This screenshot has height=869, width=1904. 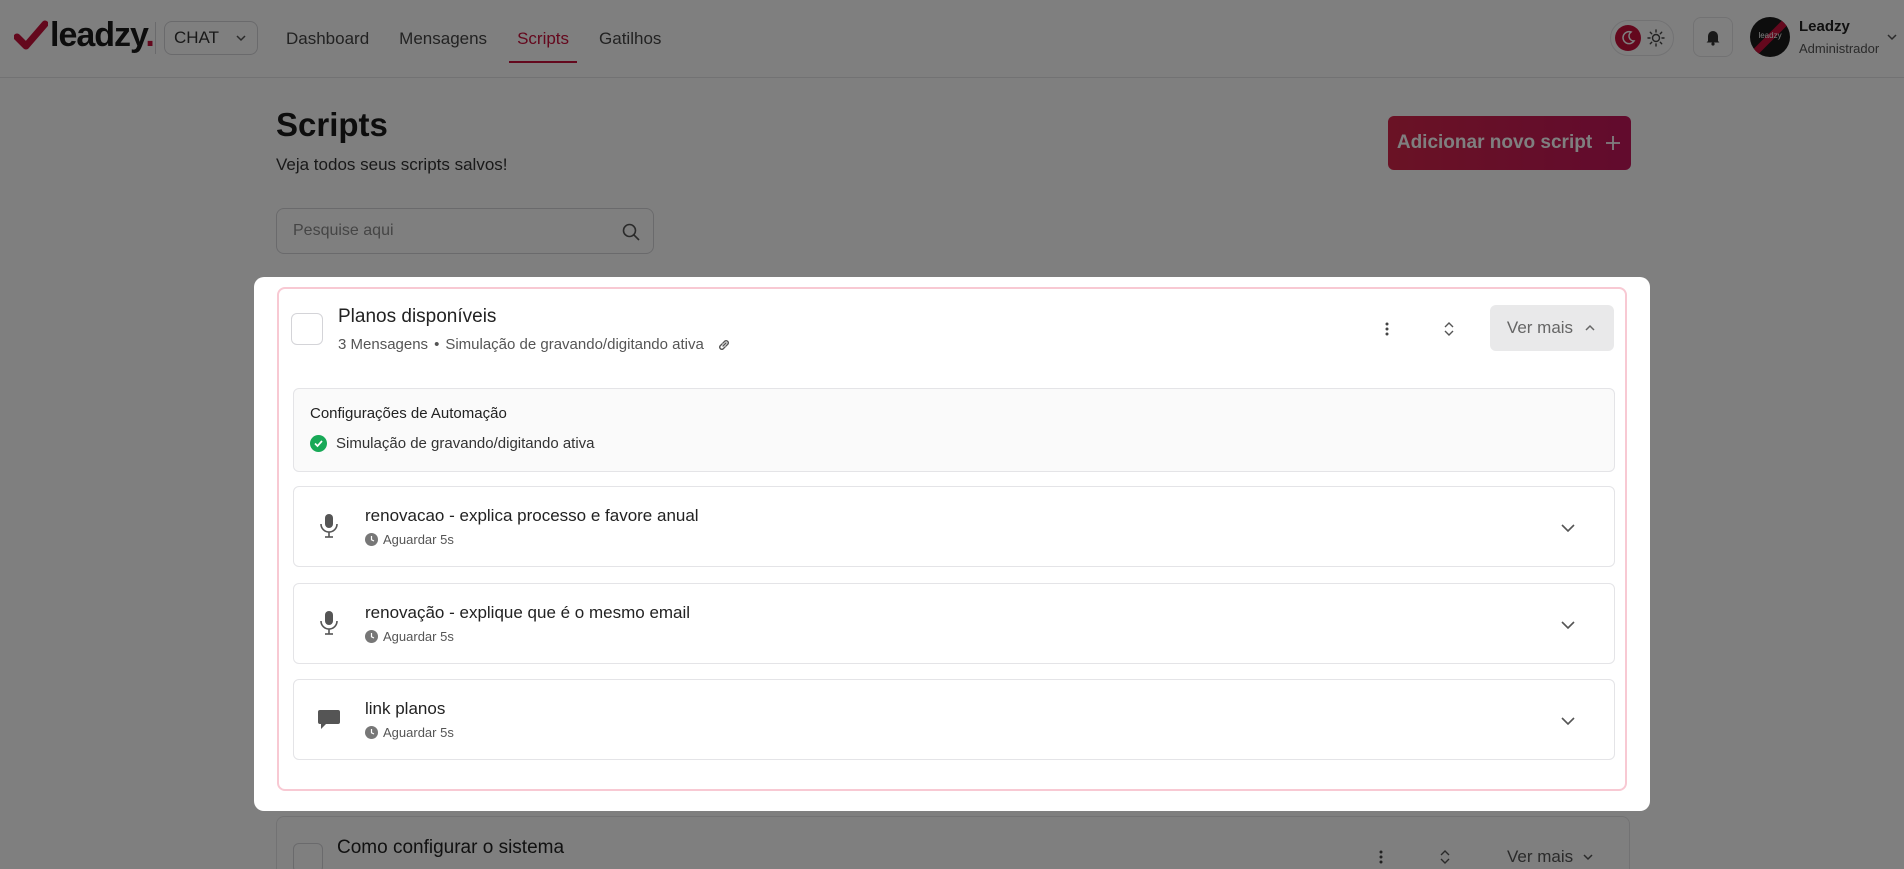 I want to click on message-title: renovação - explique que é o mesmo email, so click(x=528, y=612).